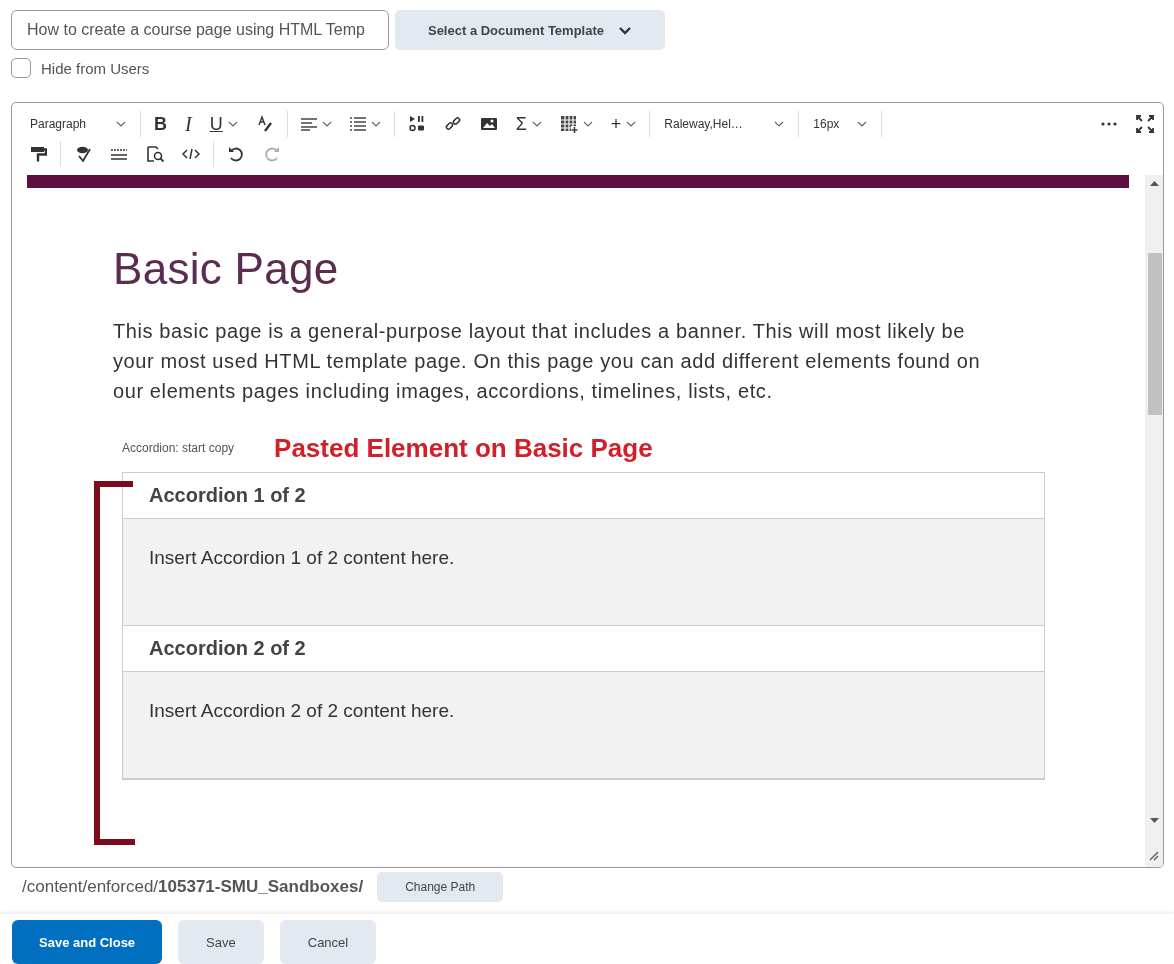 The image size is (1174, 964). Describe the element at coordinates (200, 30) in the screenshot. I see `title-input-field: How to create a course page using HTML Temp` at that location.